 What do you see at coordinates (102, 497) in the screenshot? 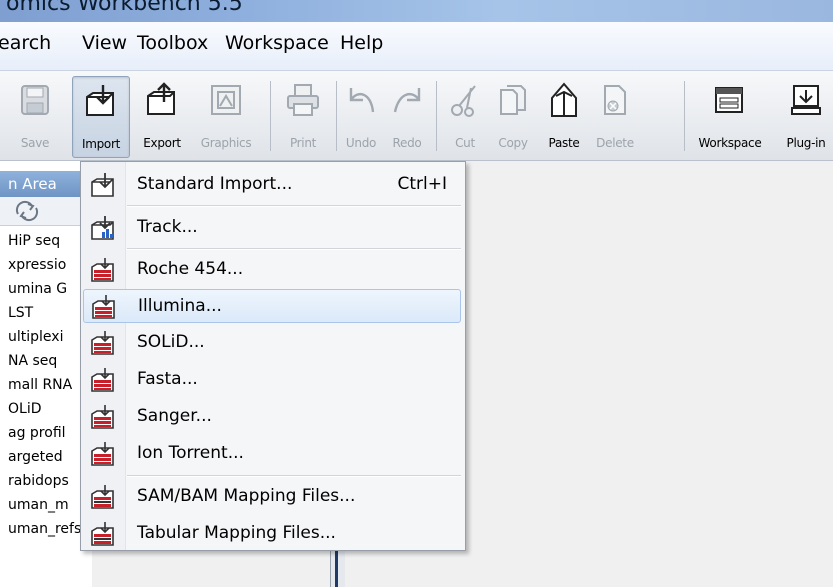
I see `mapping-import-icon` at bounding box center [102, 497].